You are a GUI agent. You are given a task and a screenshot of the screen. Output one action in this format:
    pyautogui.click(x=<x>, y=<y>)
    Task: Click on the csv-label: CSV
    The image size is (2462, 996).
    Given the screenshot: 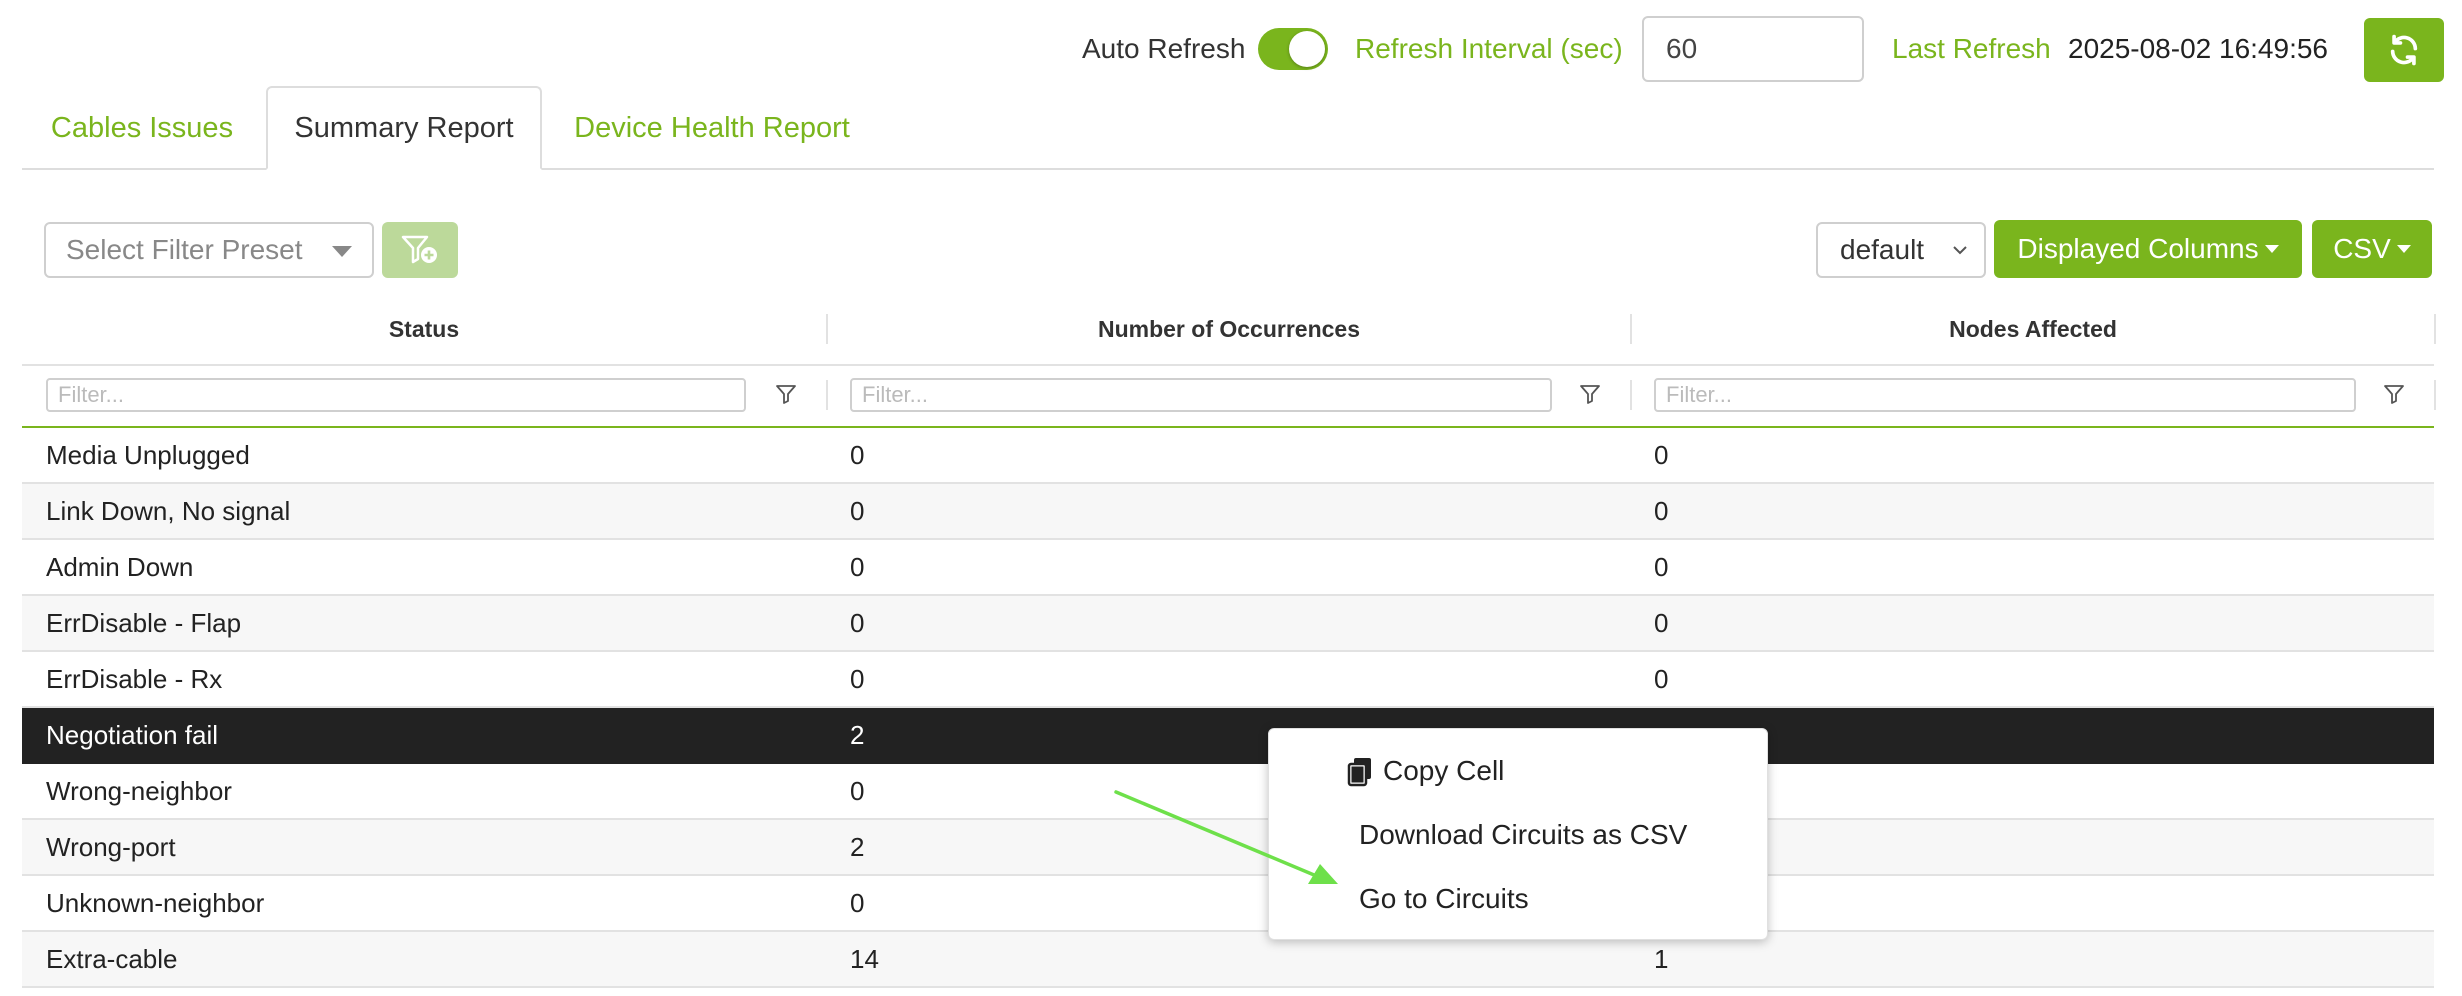 What is the action you would take?
    pyautogui.click(x=2362, y=248)
    